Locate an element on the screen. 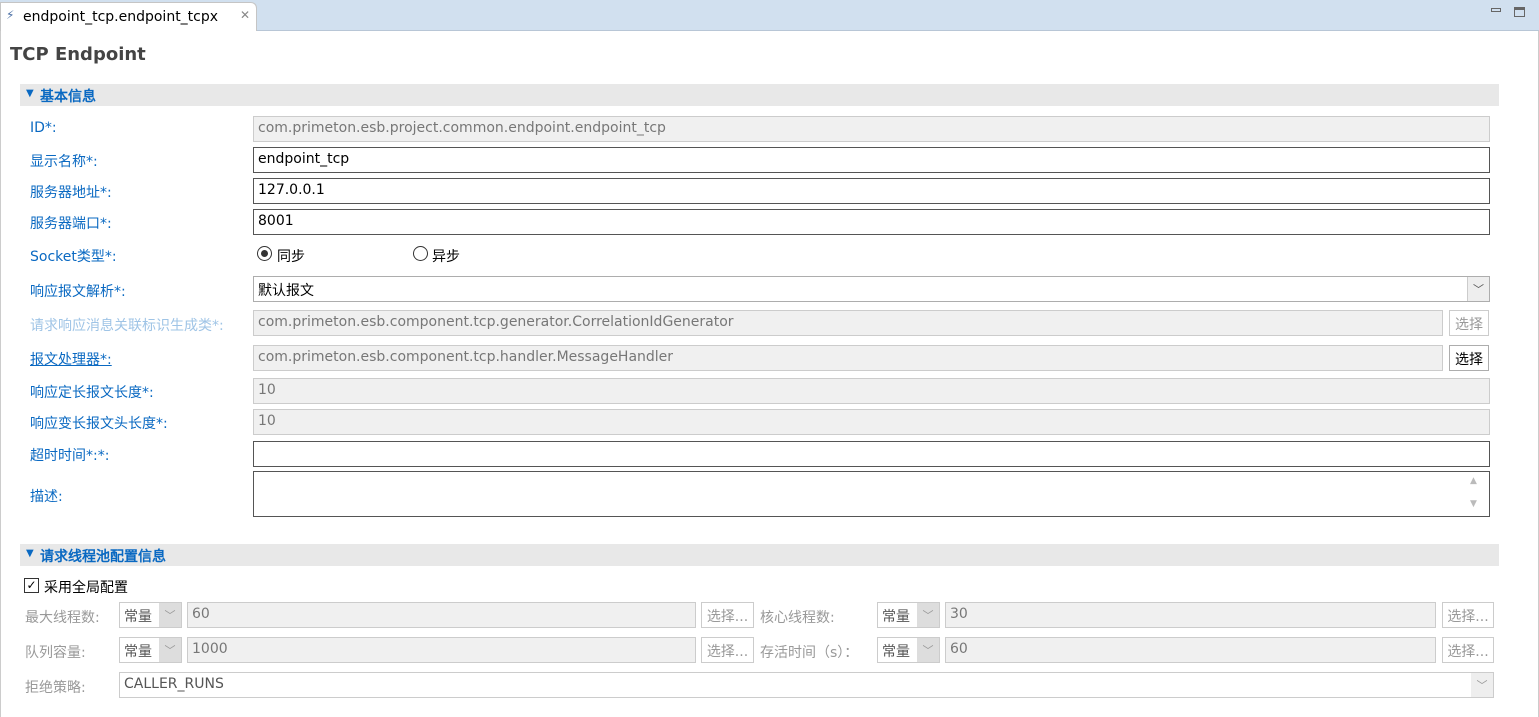  queue-capacity-field: 1000 is located at coordinates (441, 650).